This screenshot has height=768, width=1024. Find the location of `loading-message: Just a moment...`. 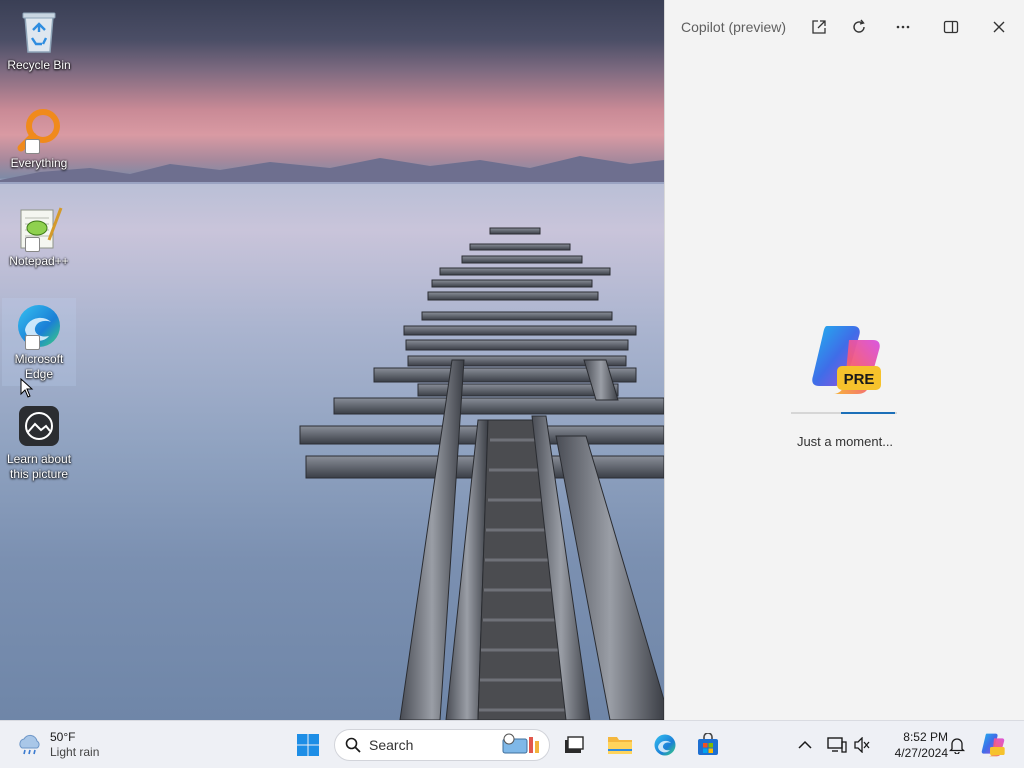

loading-message: Just a moment... is located at coordinates (845, 441).